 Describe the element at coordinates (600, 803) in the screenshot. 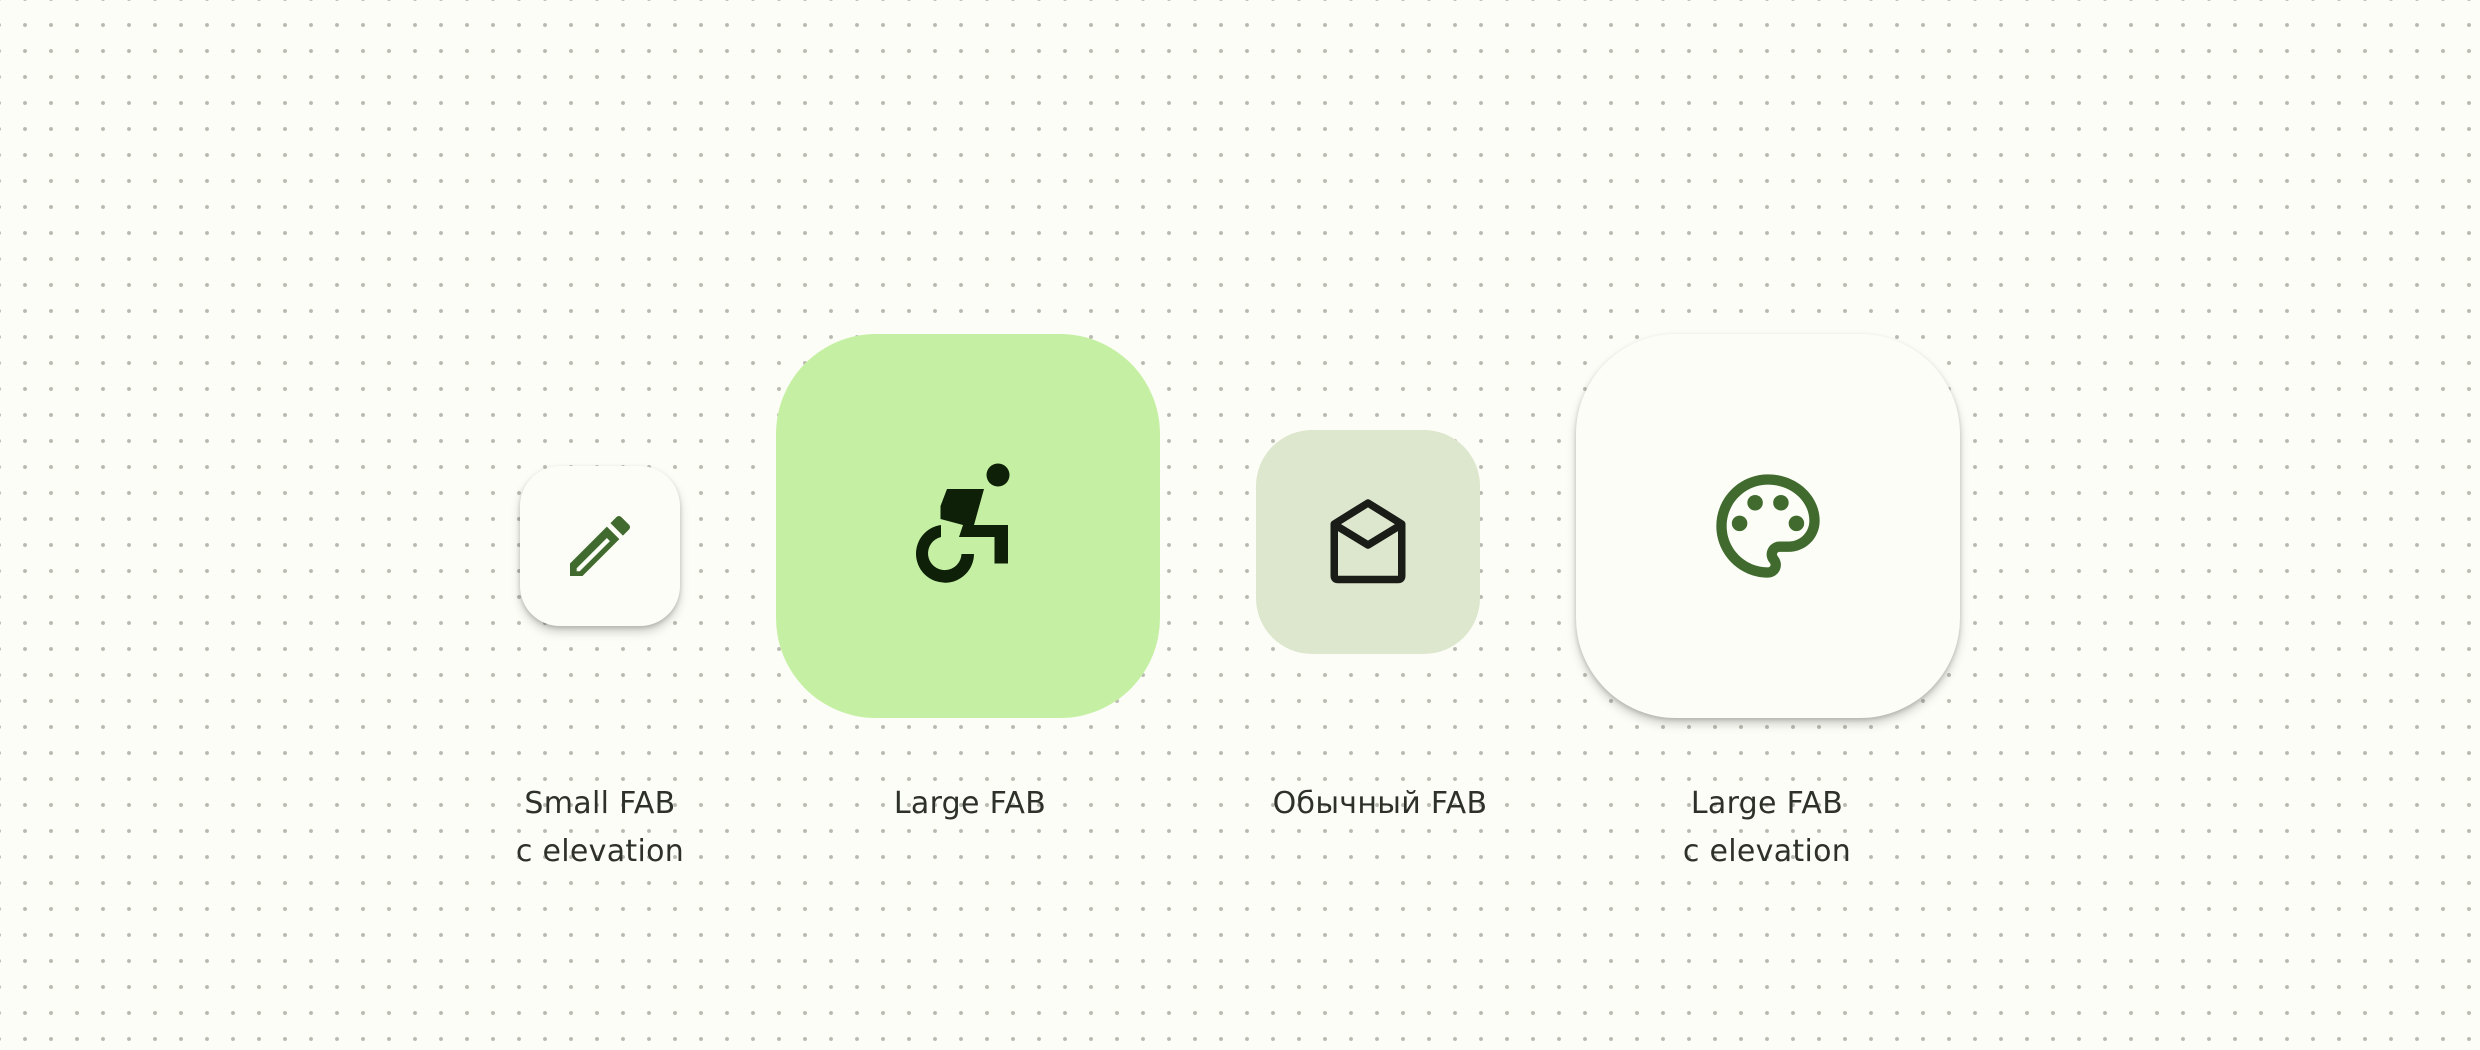

I see `caption-line-1: Small FAB` at that location.